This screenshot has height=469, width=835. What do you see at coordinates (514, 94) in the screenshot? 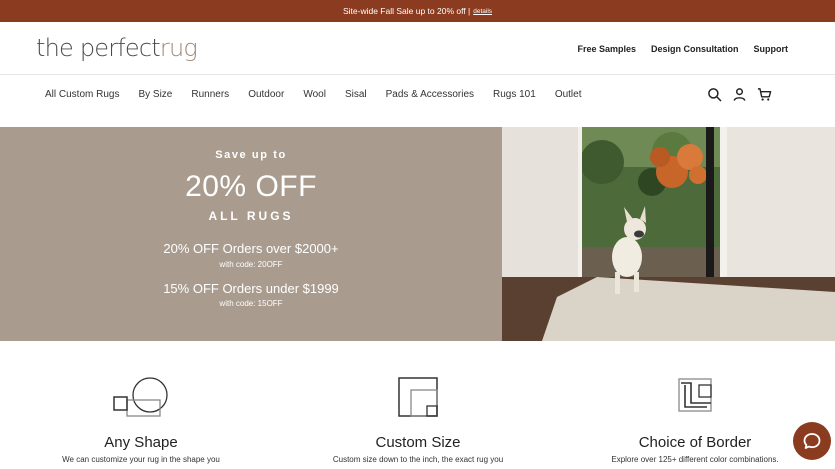
I see `nav-item-rugs-101: Rugs 101` at bounding box center [514, 94].